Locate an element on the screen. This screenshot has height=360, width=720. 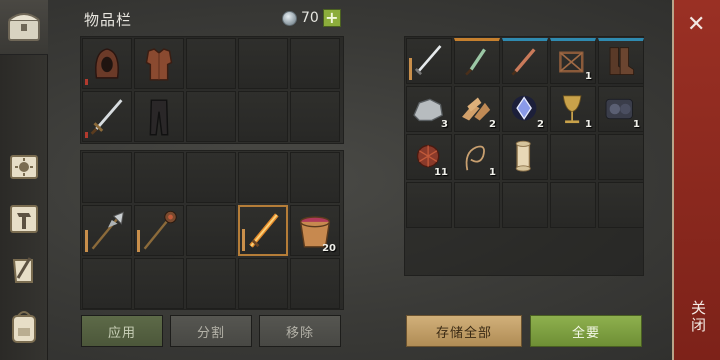
green-dagger-icon is located at coordinates (475, 62).